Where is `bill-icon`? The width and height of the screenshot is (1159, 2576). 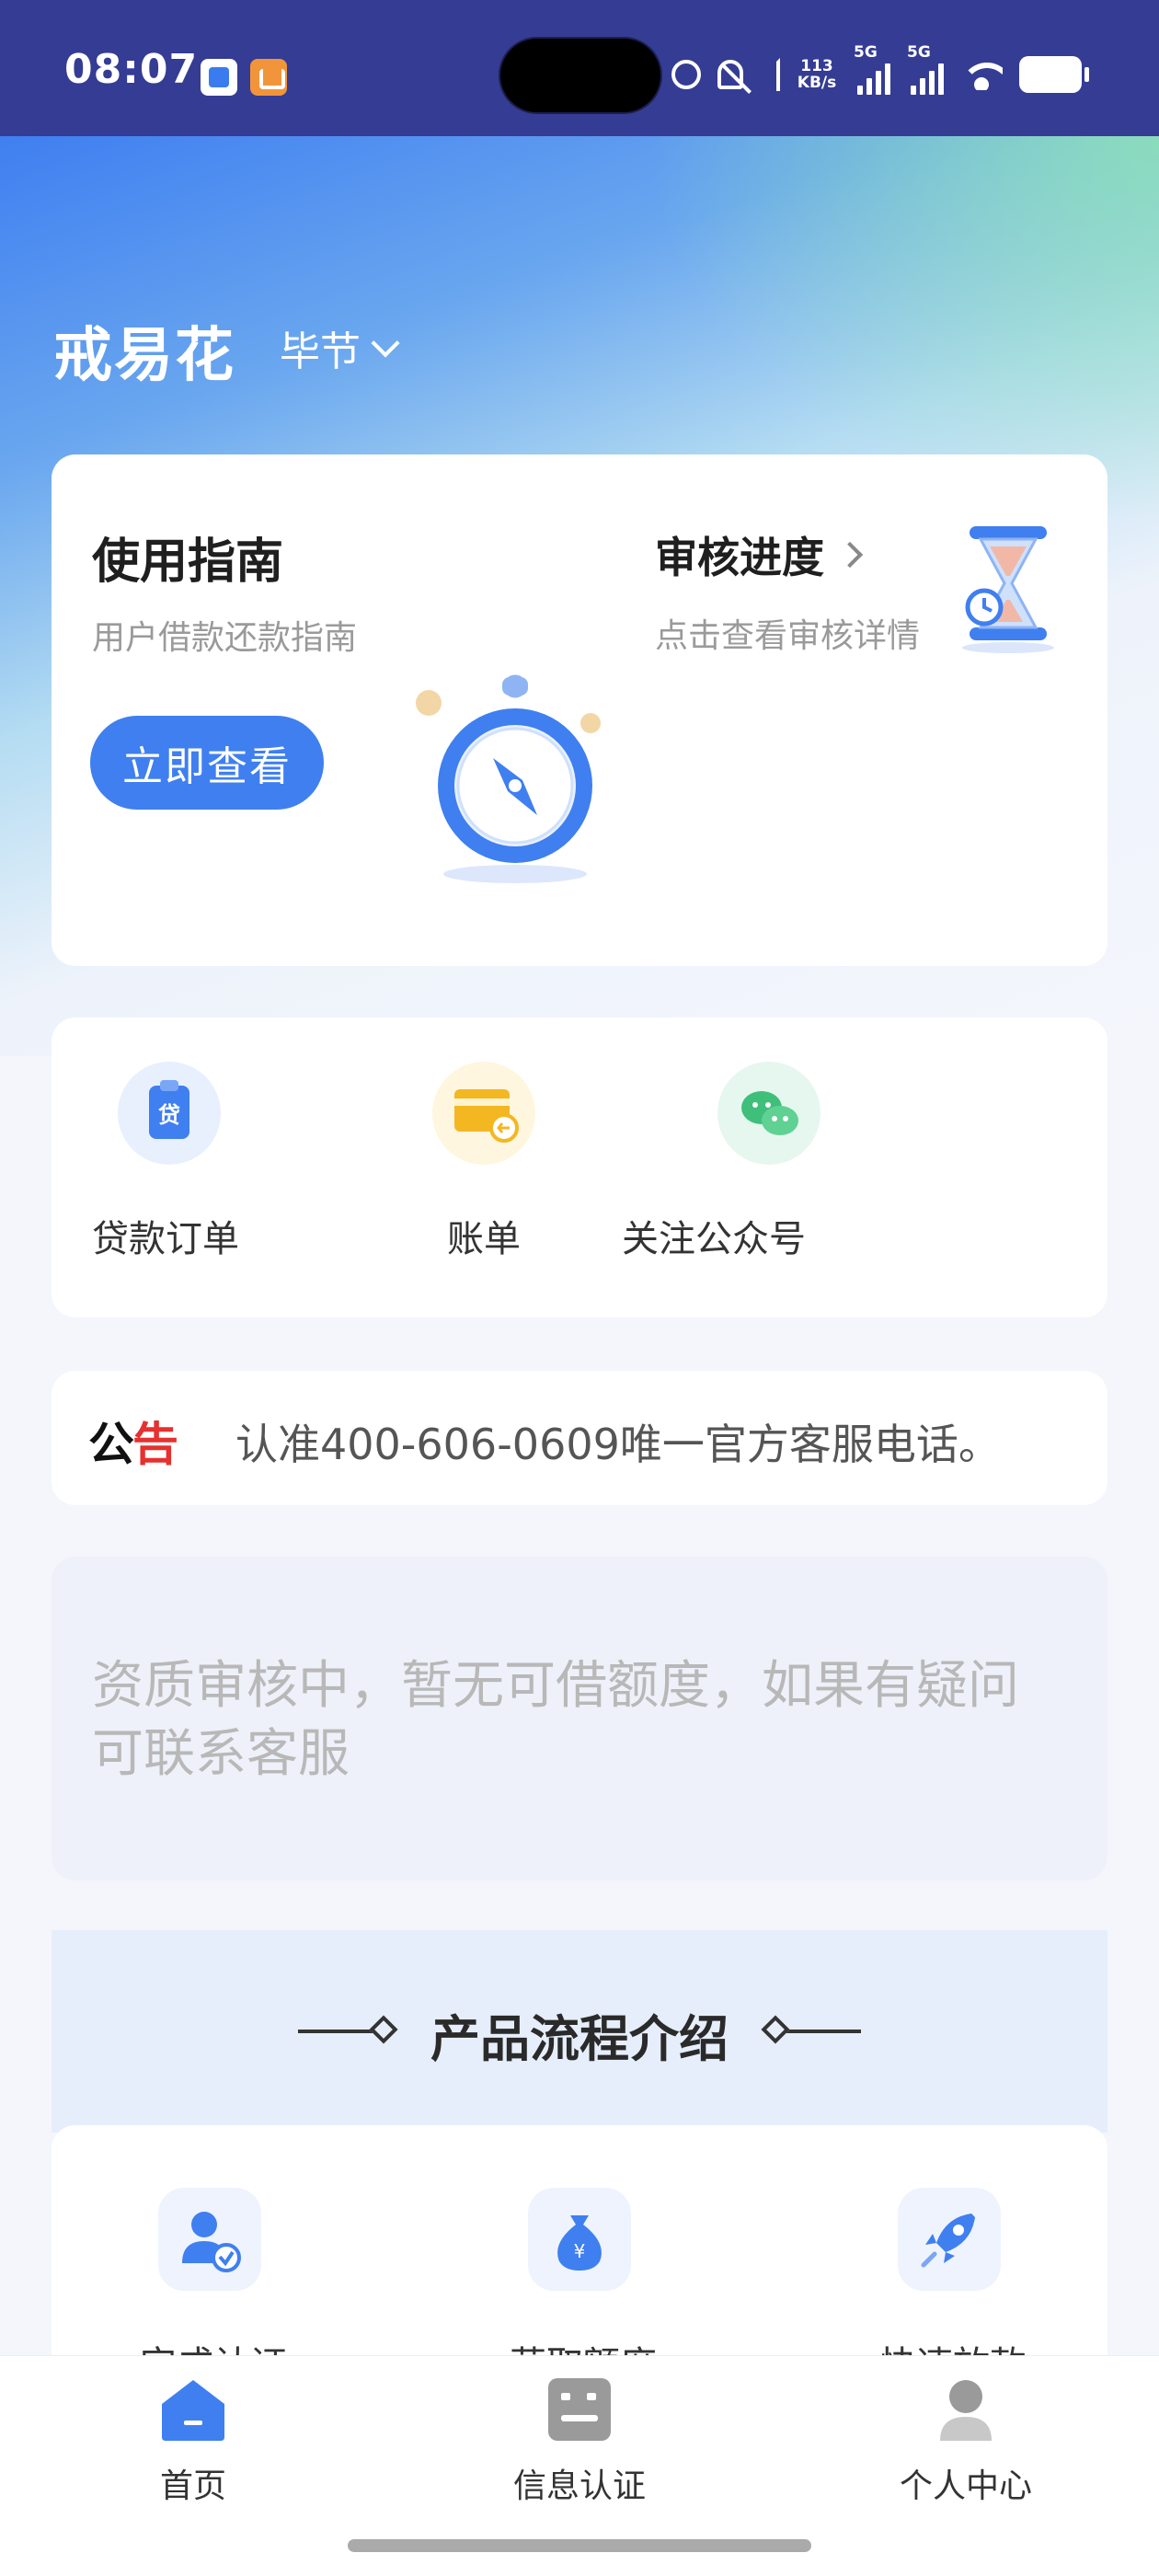 bill-icon is located at coordinates (483, 1113).